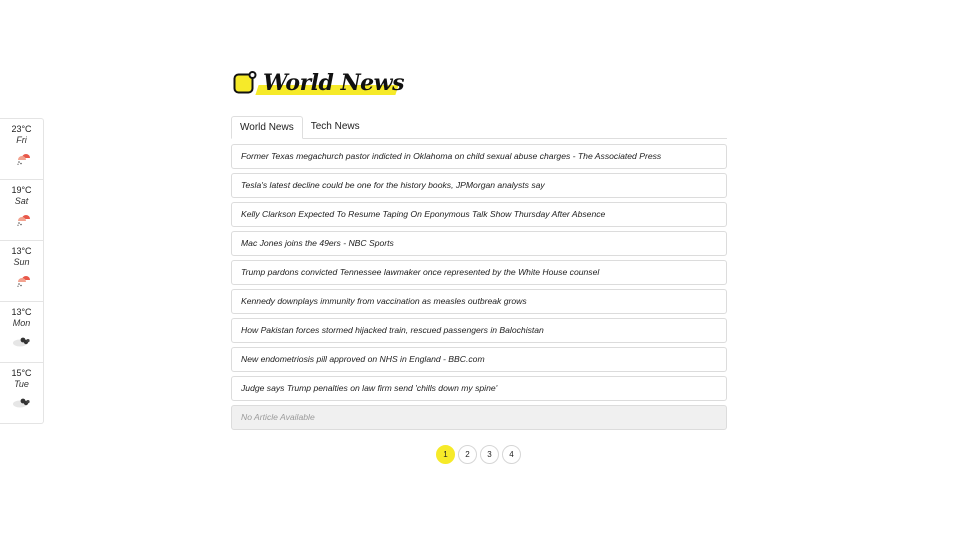  What do you see at coordinates (479, 243) in the screenshot?
I see `article-item: Mac Jones joins the 49ers - NBC Sports` at bounding box center [479, 243].